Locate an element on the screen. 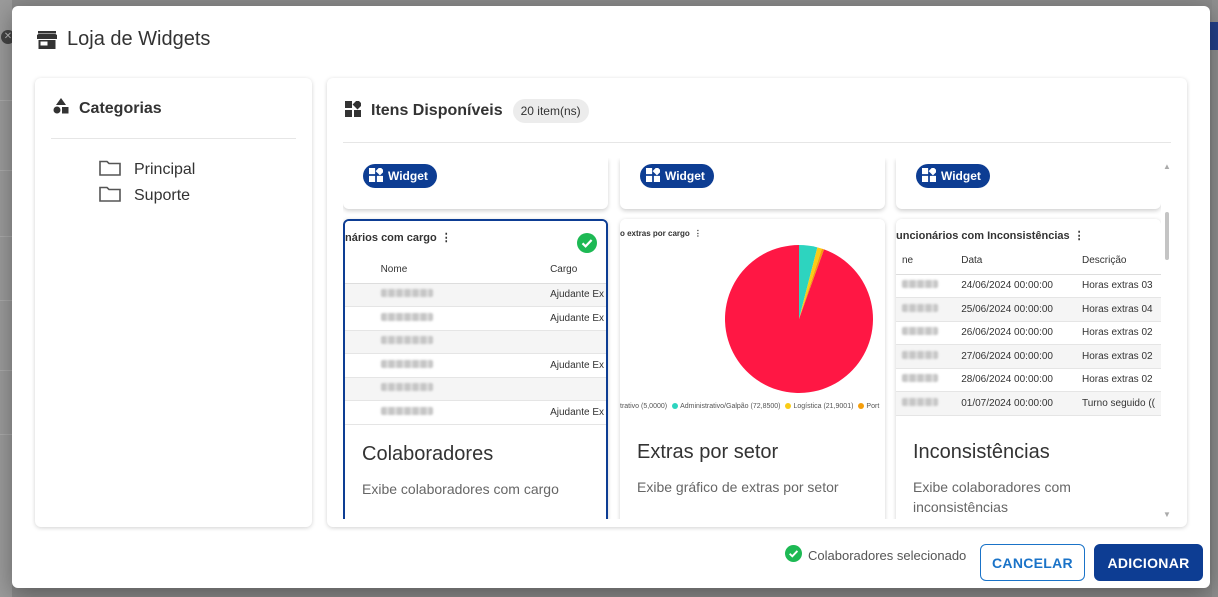  add-button: ADICIONAR is located at coordinates (1148, 562).